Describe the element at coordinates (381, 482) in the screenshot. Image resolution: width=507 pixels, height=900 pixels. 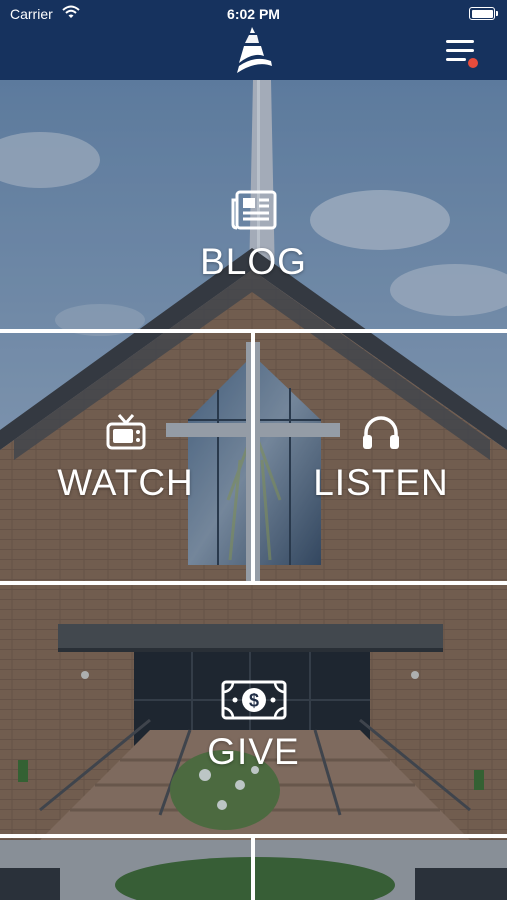
I see `listen-label: LISTEN` at that location.